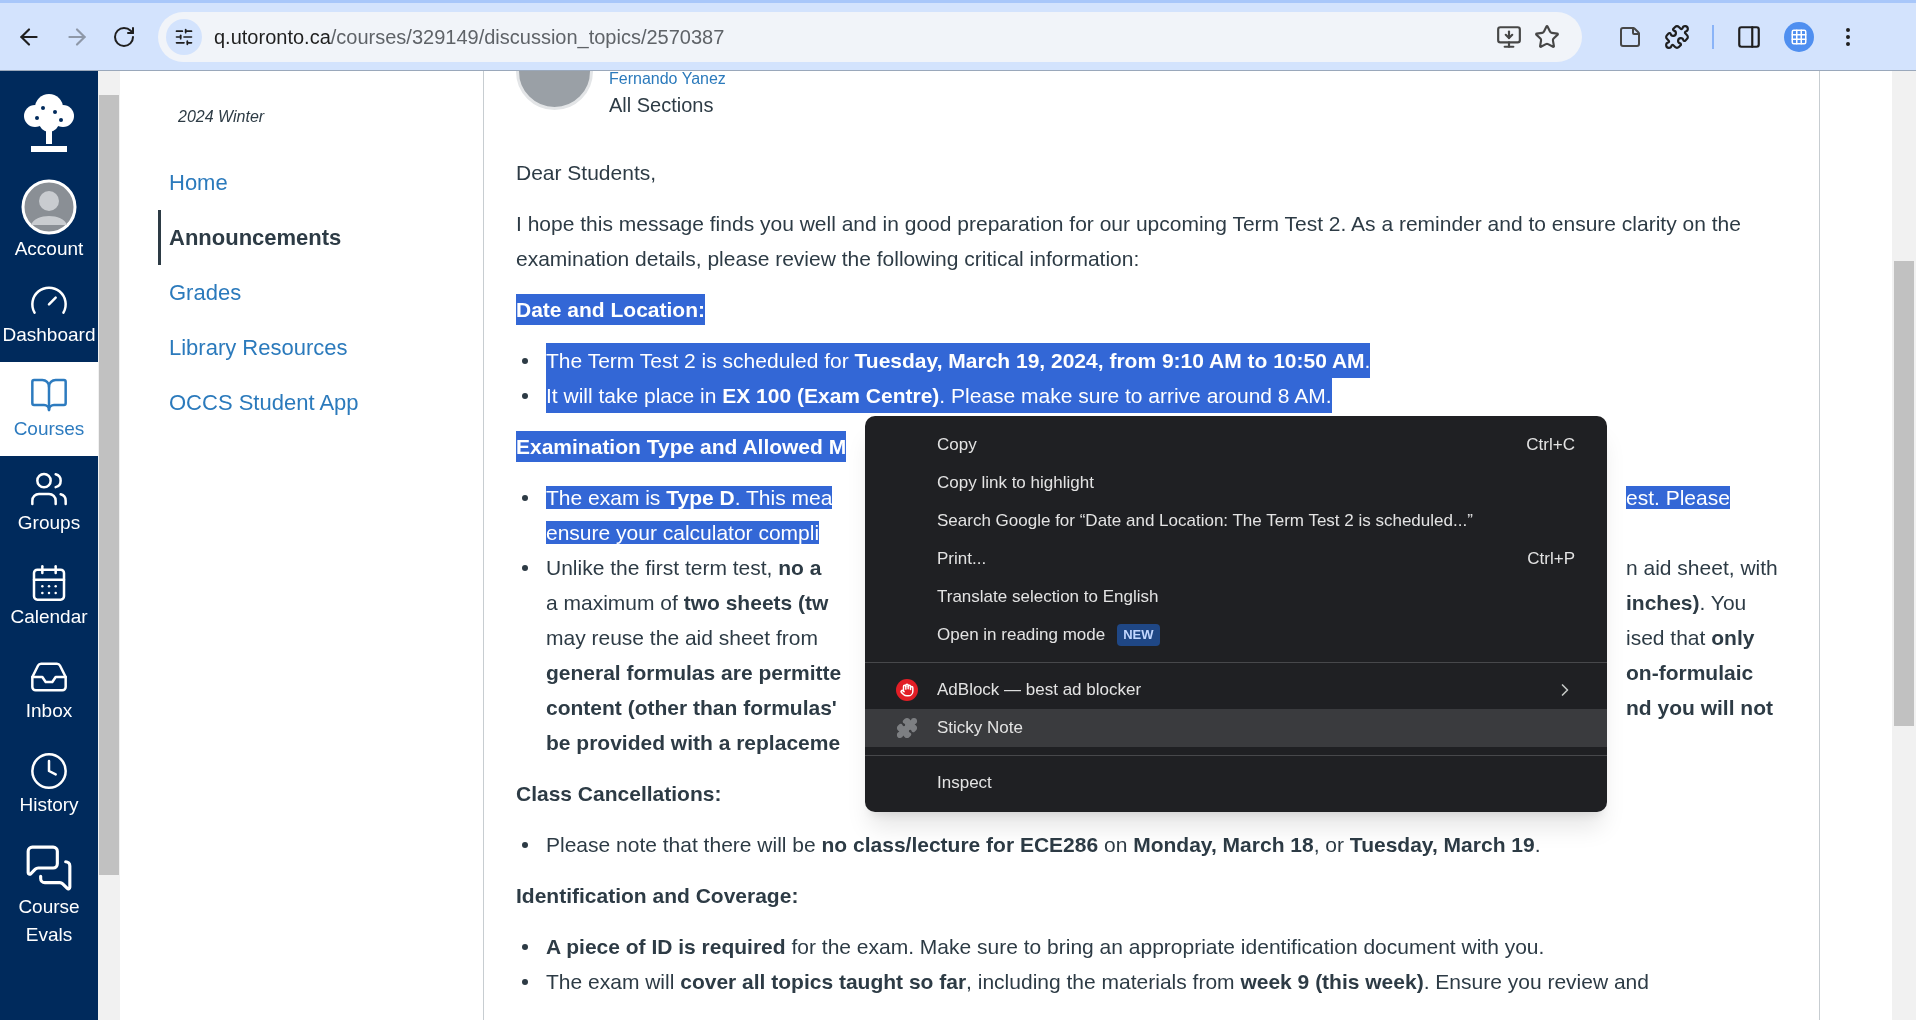 The image size is (1916, 1020). I want to click on global-nav-item: Calendar, so click(49, 597).